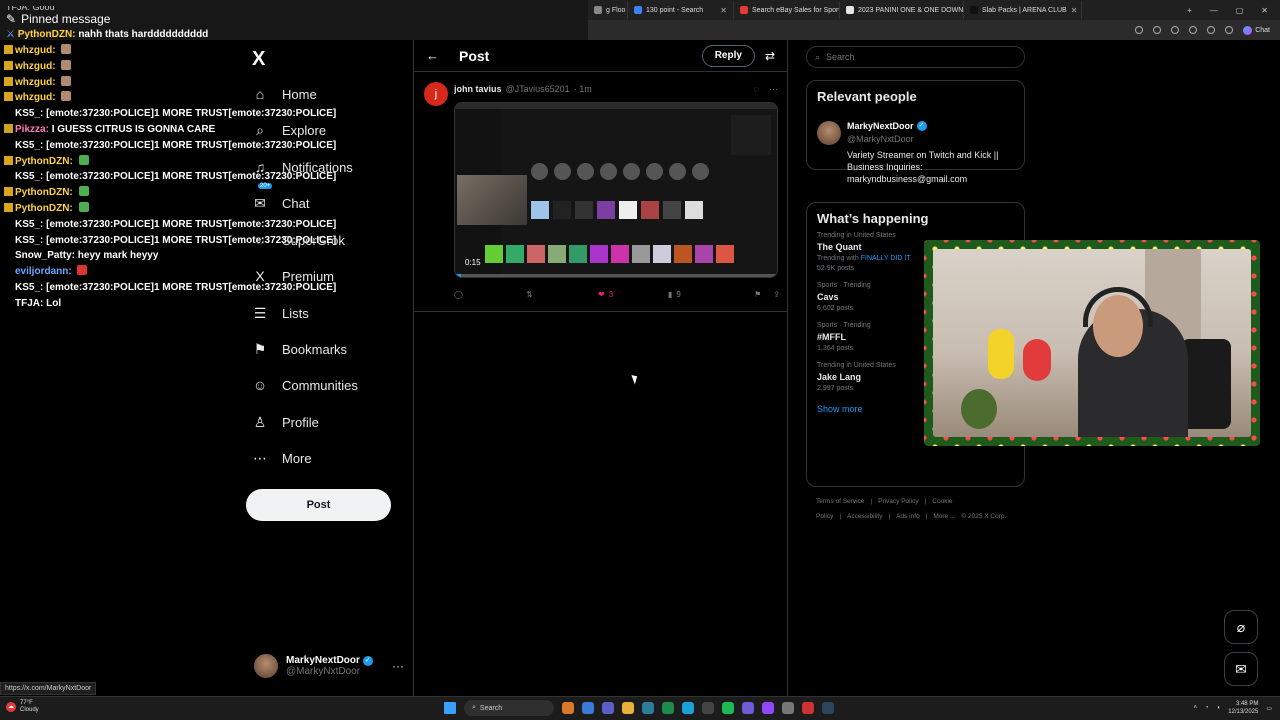 The image size is (1280, 720). Describe the element at coordinates (748, 708) in the screenshot. I see `discord-icon` at that location.